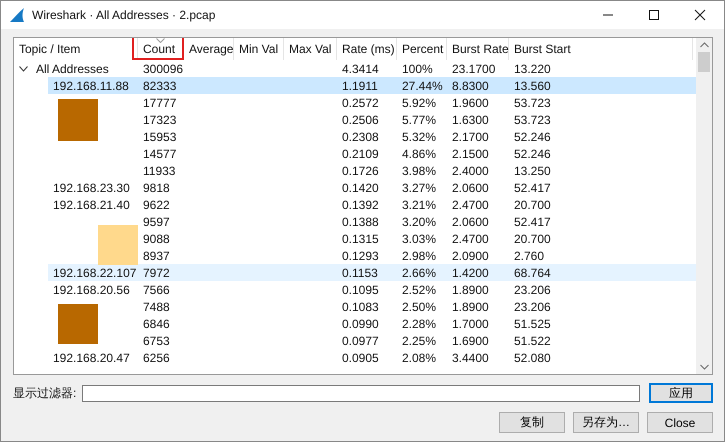  I want to click on table-cell: 9088, so click(156, 239).